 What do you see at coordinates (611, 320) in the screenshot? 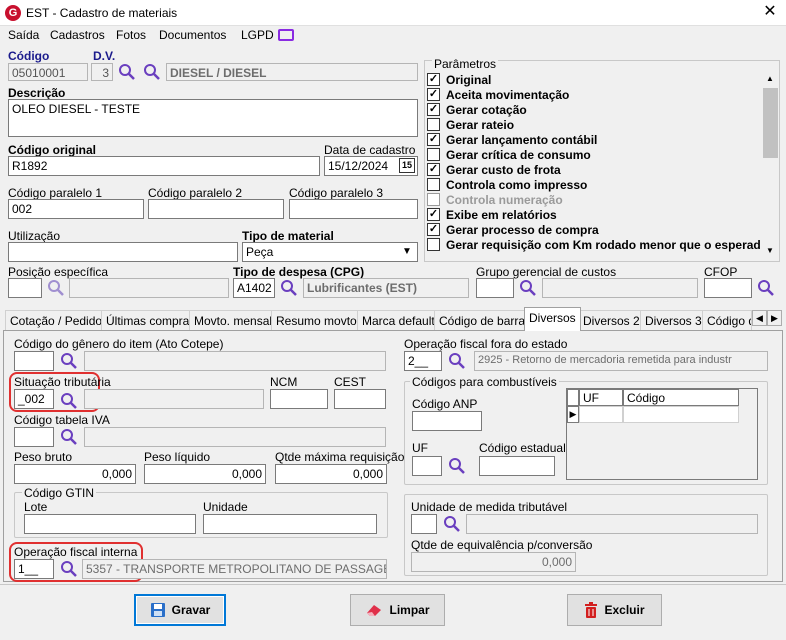
I see `tab-diversos-2: Diversos 2` at bounding box center [611, 320].